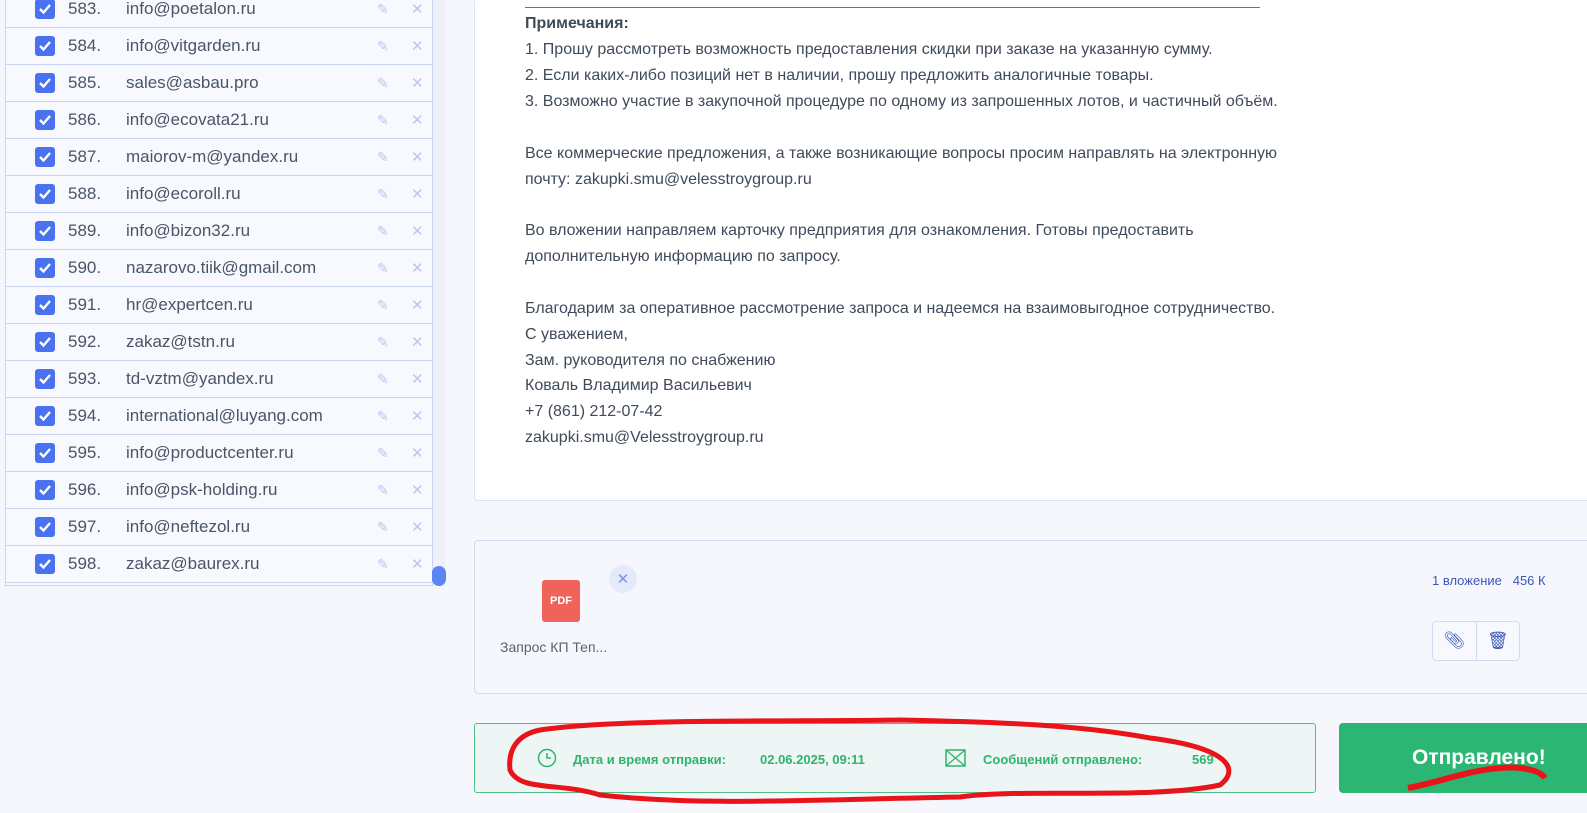 The image size is (1587, 813). I want to click on trash-icon: 🗑︎, so click(1497, 641).